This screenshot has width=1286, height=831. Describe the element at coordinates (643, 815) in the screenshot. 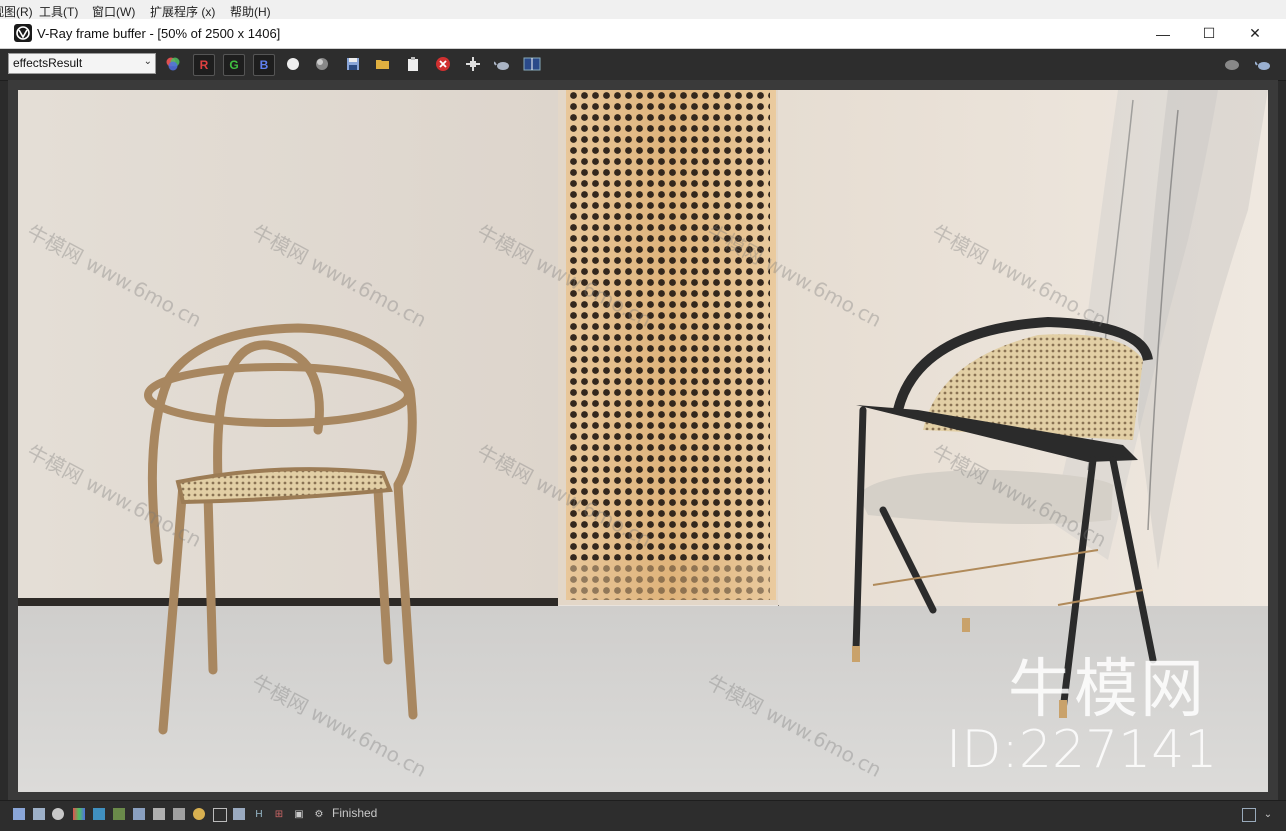

I see `vfb-statusbar: H ⊞ ▣ ⚙ ⌄` at that location.